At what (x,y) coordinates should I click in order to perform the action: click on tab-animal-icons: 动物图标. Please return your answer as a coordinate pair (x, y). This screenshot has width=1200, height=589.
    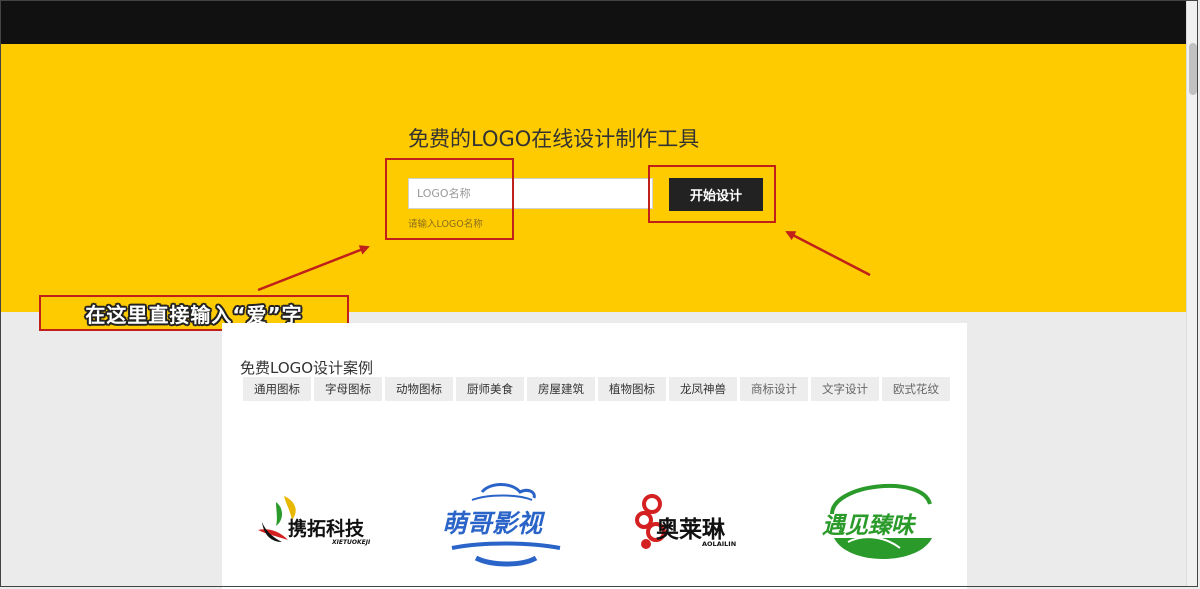
    Looking at the image, I should click on (419, 389).